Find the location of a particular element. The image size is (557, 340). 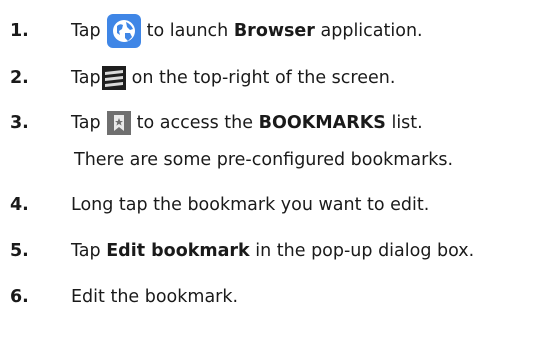

step-3: 3. Tap to access the BOOKMARKS list. is located at coordinates (278, 123).